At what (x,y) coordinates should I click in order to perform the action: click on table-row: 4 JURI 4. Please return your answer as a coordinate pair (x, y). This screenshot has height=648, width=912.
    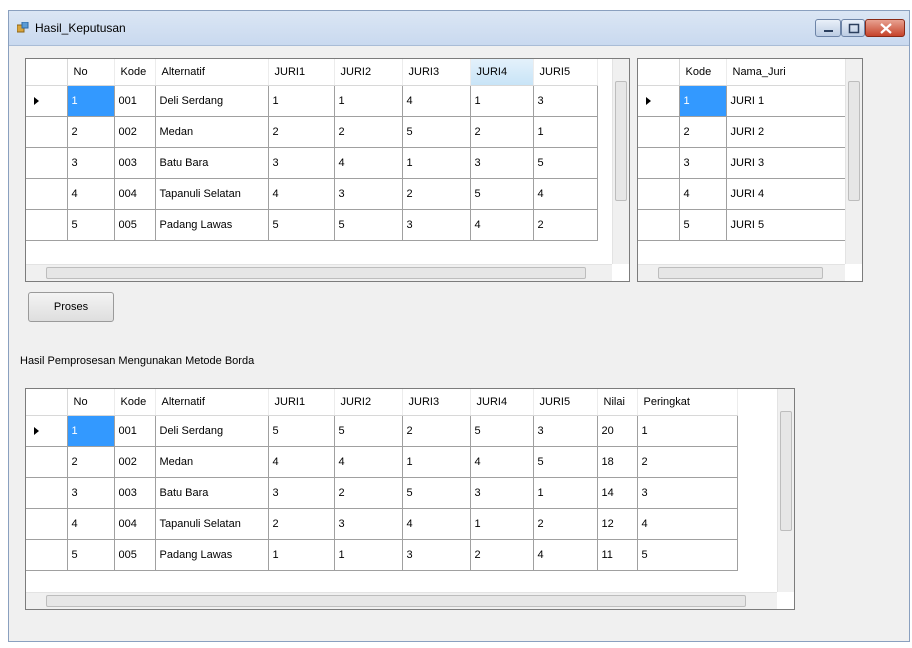
    Looking at the image, I should click on (742, 194).